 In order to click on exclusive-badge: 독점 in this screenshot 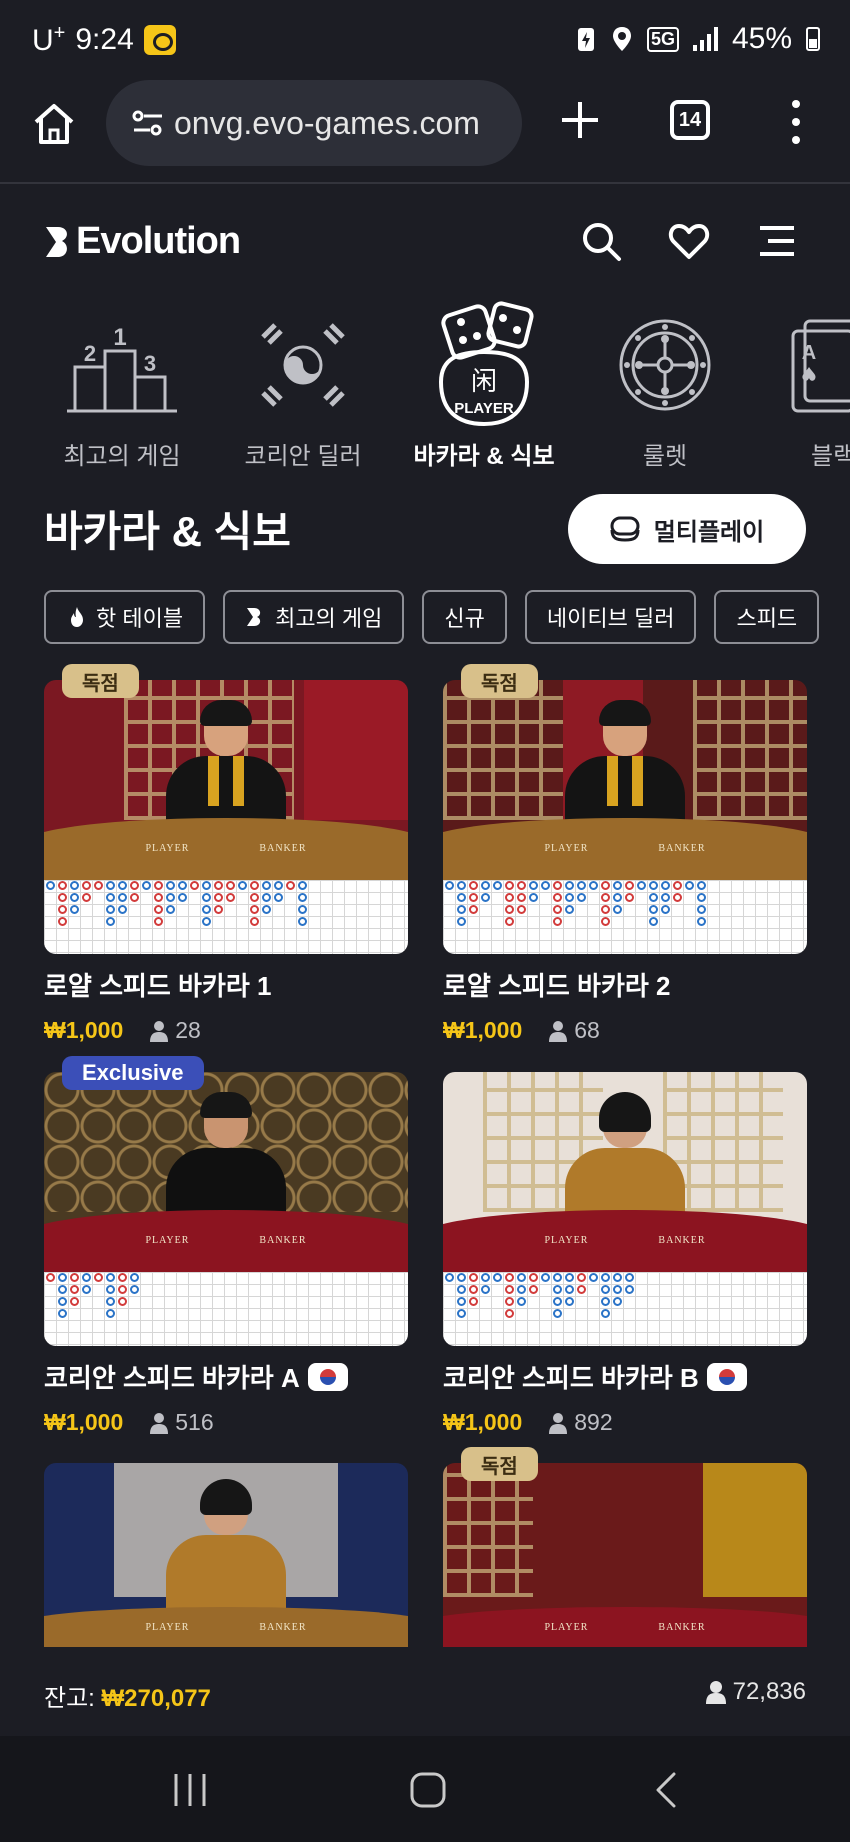, I will do `click(100, 681)`.